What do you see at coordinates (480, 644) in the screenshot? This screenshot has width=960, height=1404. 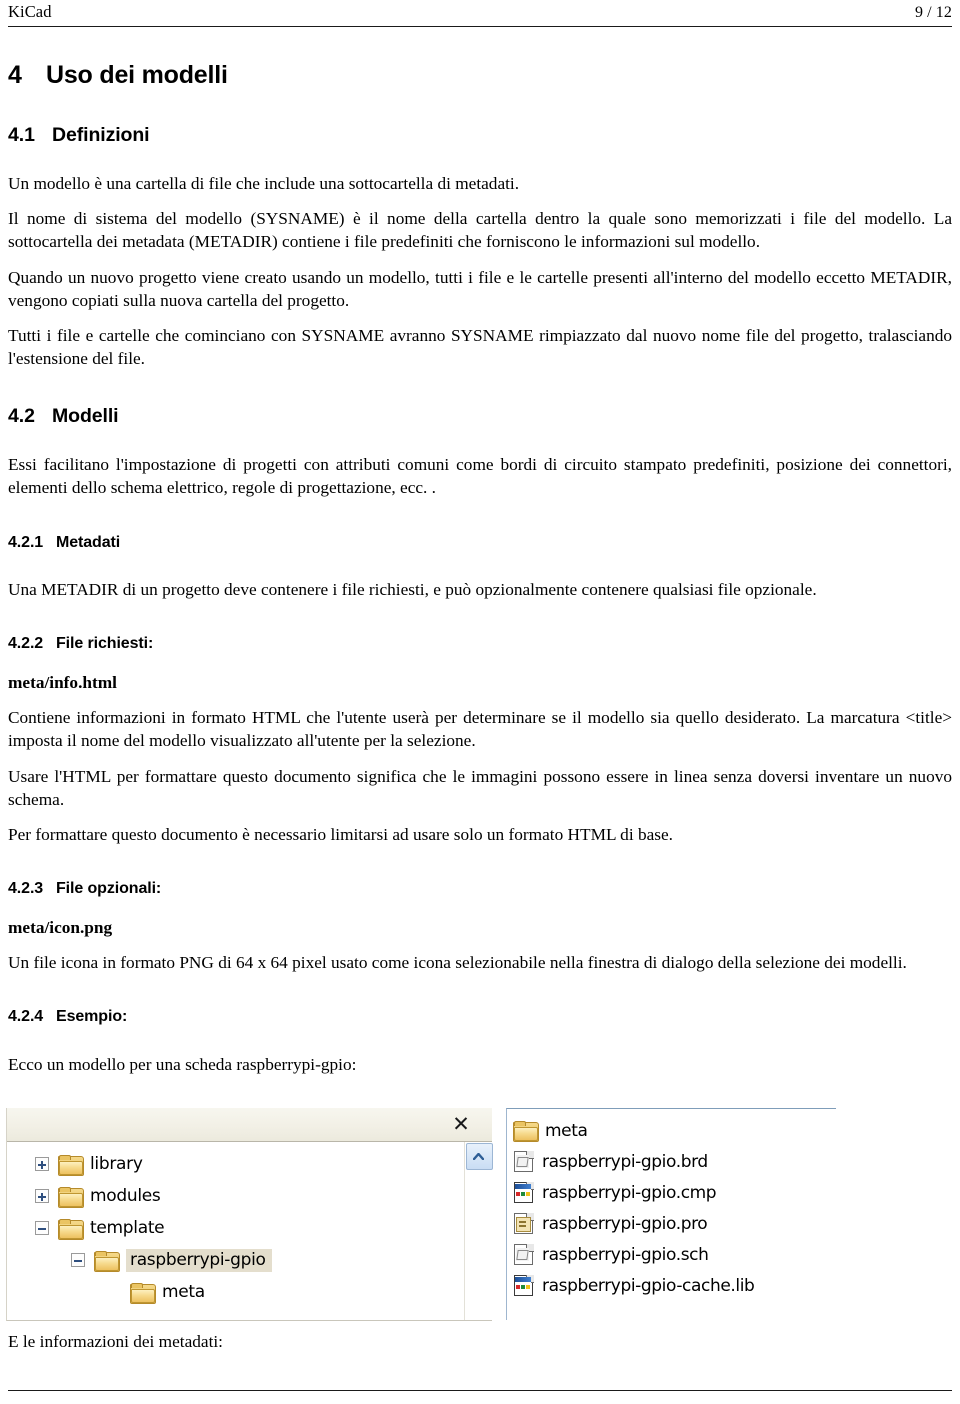 I see `heading-4-2-2: 4.2.2 File richiesti:` at bounding box center [480, 644].